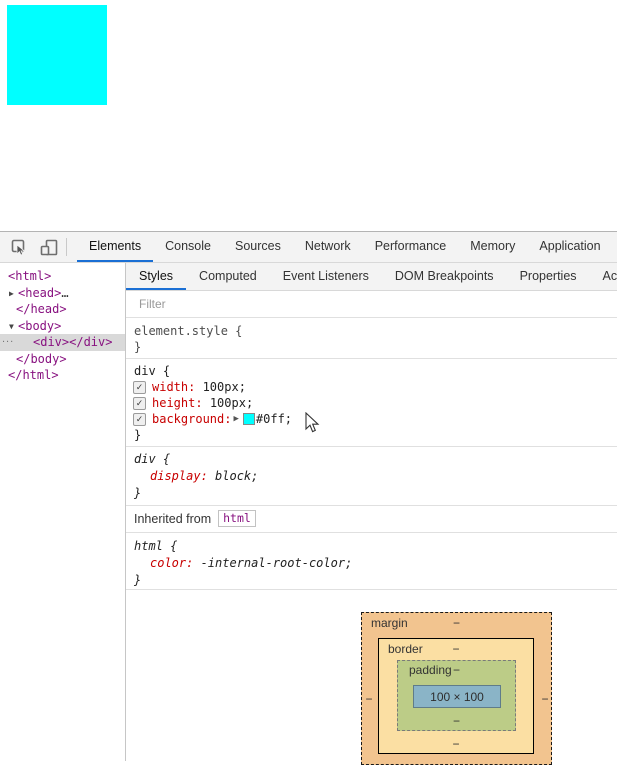 Image resolution: width=617 pixels, height=765 pixels. I want to click on css-property-color: color: -internal-root-color;, so click(371, 563).